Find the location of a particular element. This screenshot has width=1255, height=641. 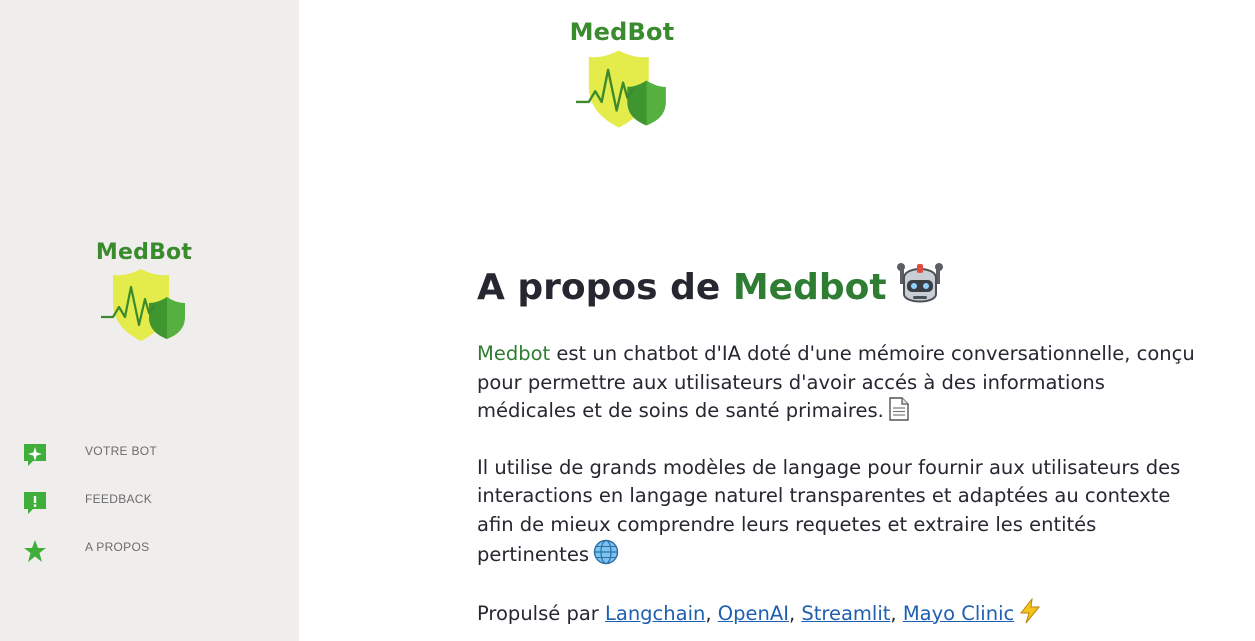

sidebar-item-feedback: FEEDBACK is located at coordinates (149, 508).